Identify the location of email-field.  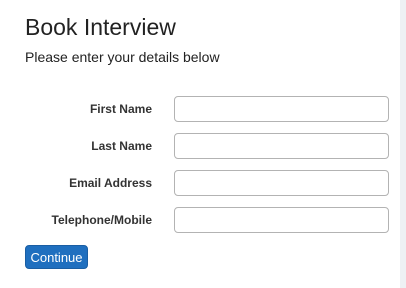
(281, 183).